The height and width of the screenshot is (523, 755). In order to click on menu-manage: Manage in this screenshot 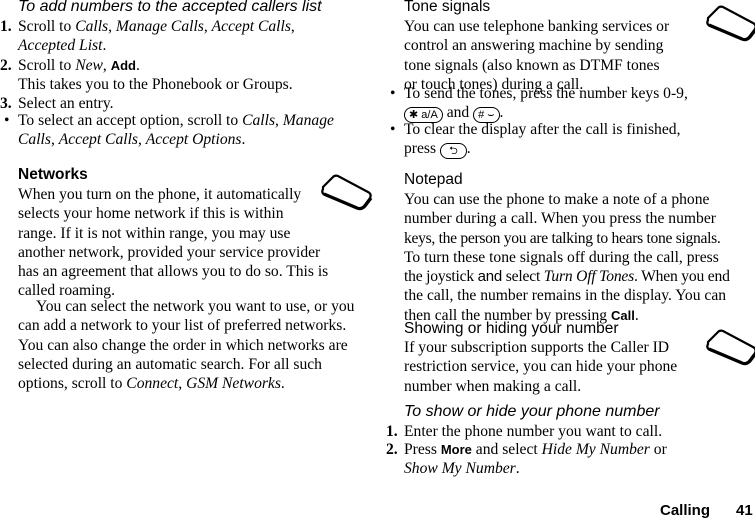, I will do `click(308, 120)`.